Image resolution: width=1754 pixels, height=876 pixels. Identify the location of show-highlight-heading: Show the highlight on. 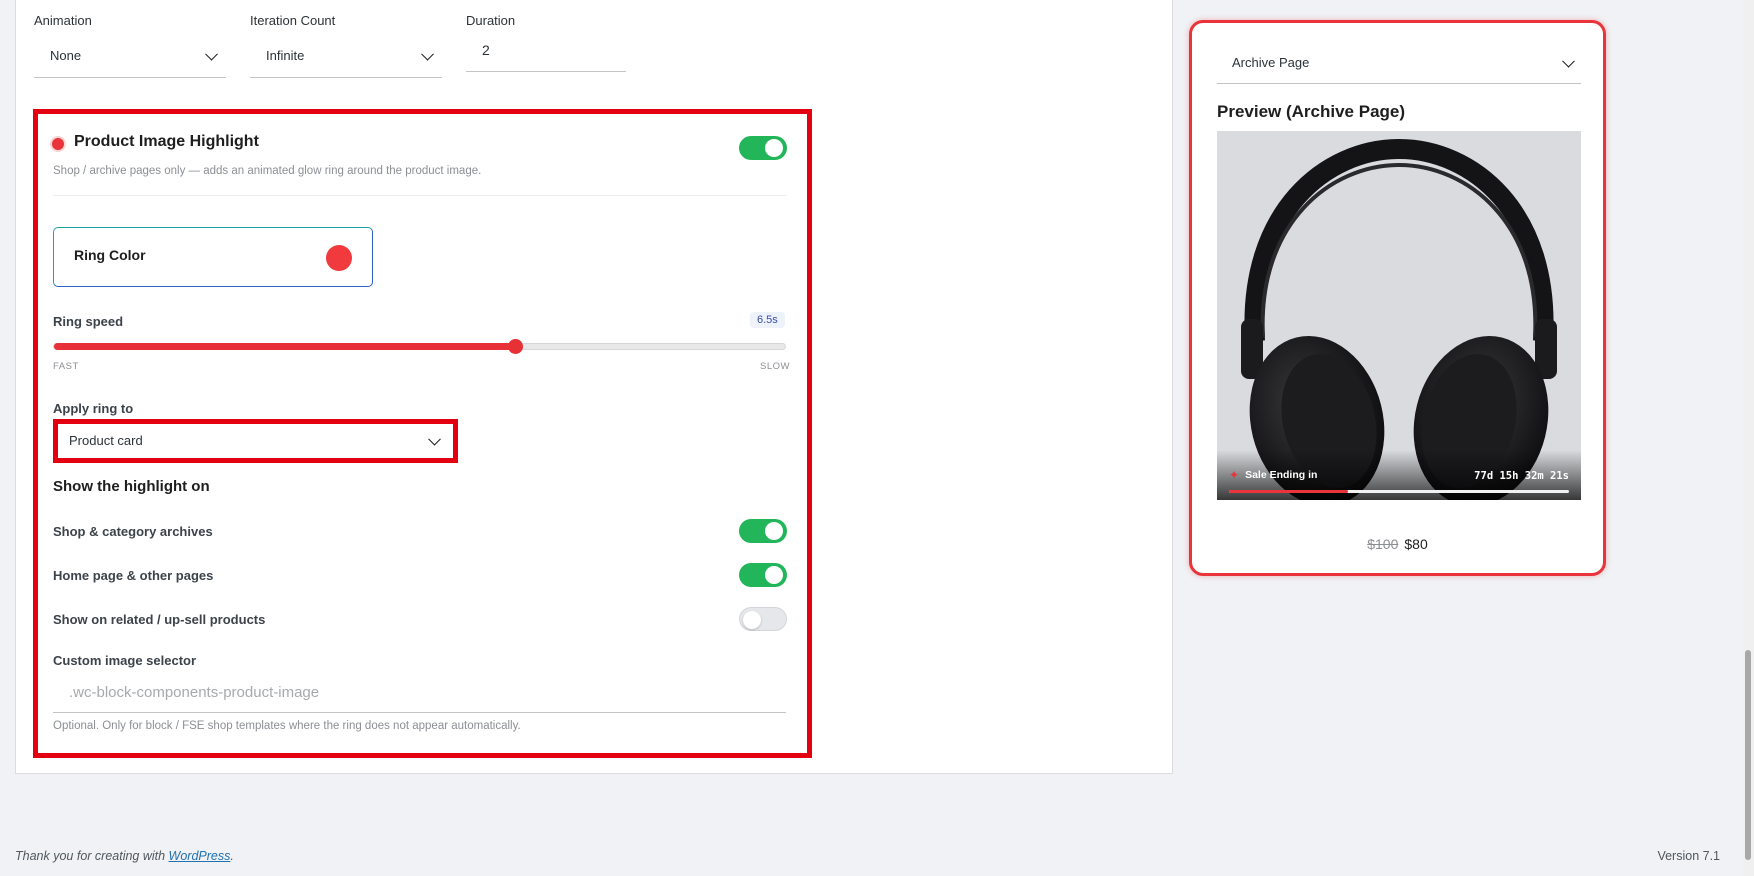
(131, 486).